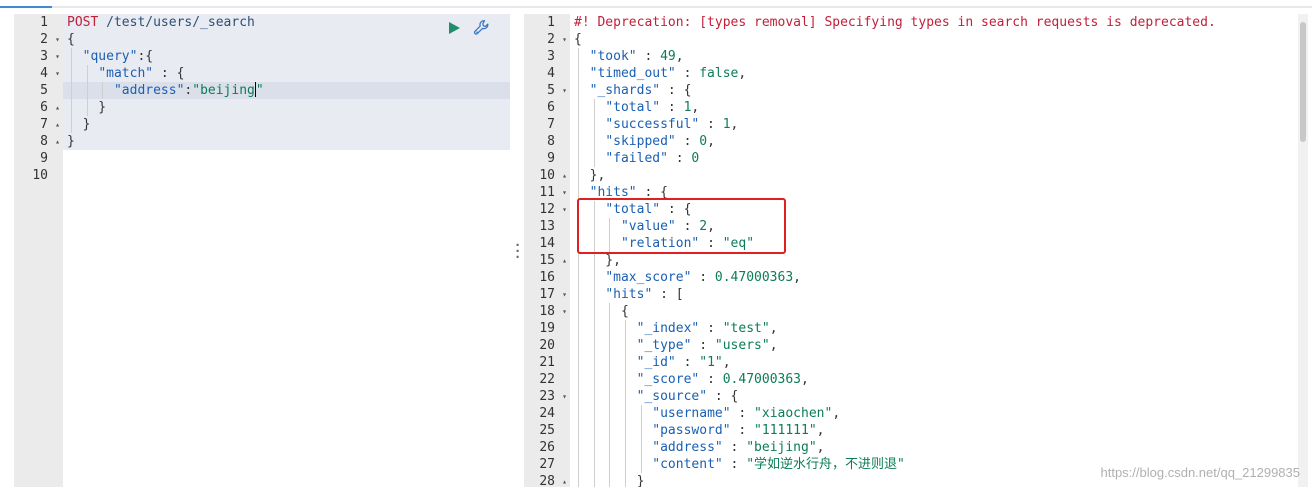 The width and height of the screenshot is (1312, 490). I want to click on line-number: 18 ▾, so click(547, 311).